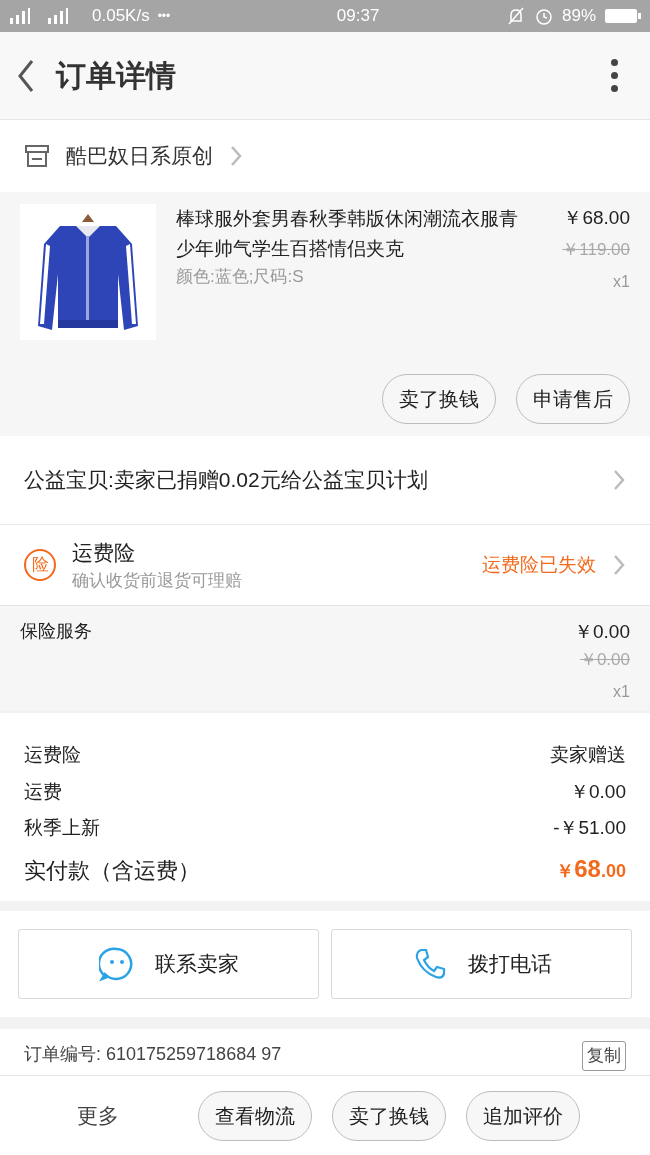 The height and width of the screenshot is (1155, 650). Describe the element at coordinates (240, 277) in the screenshot. I see `product-variant: 颜色:蓝色;尺码:S` at that location.